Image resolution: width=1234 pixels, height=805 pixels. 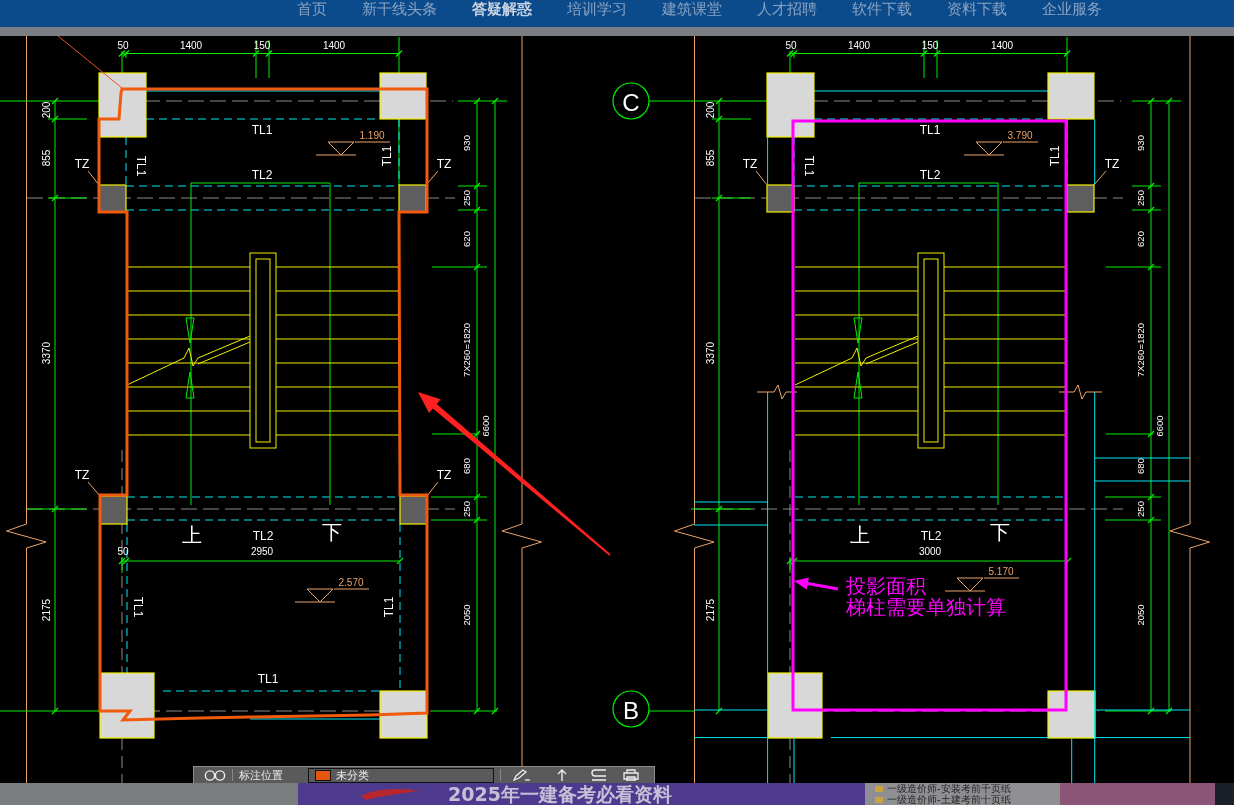 What do you see at coordinates (399, 9) in the screenshot?
I see `nav-link: 新干线头条` at bounding box center [399, 9].